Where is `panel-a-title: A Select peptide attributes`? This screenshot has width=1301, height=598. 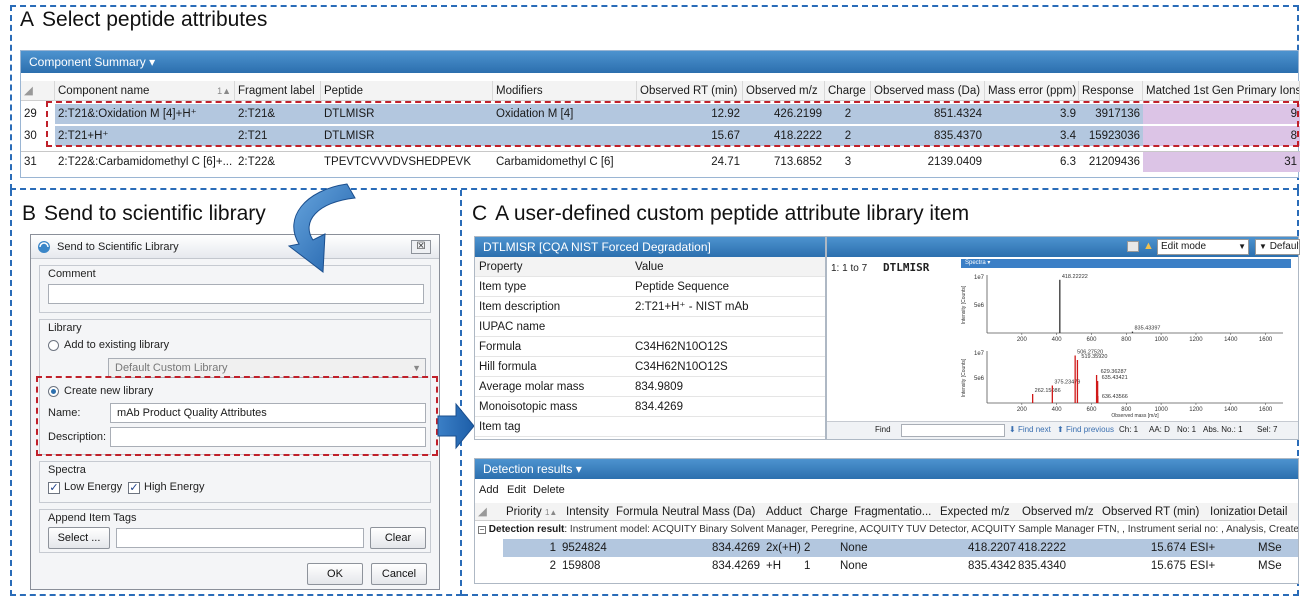 panel-a-title: A Select peptide attributes is located at coordinates (143, 20).